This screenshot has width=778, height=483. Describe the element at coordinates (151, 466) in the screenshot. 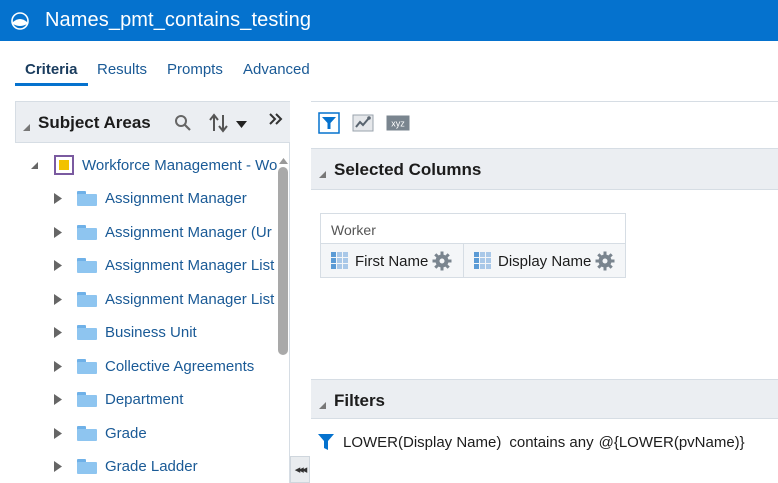

I see `tree-item-label: Grade Ladder` at that location.